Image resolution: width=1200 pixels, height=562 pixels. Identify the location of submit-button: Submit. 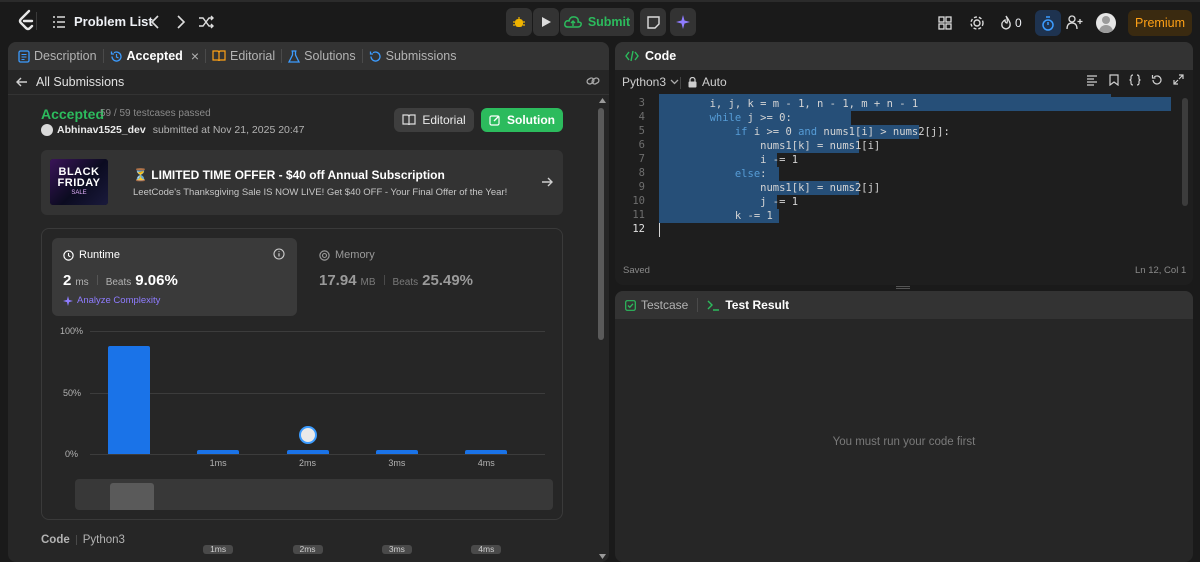
(597, 22).